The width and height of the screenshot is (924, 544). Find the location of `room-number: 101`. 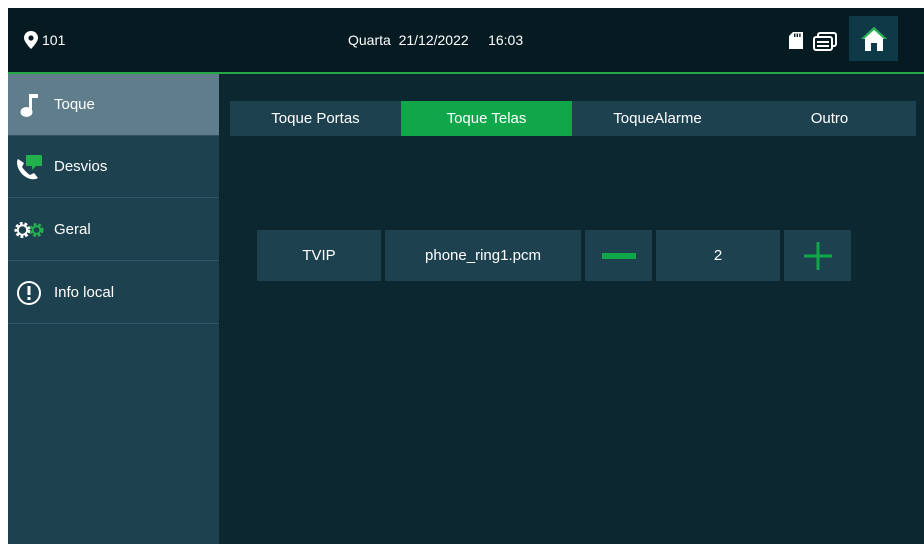

room-number: 101 is located at coordinates (54, 40).